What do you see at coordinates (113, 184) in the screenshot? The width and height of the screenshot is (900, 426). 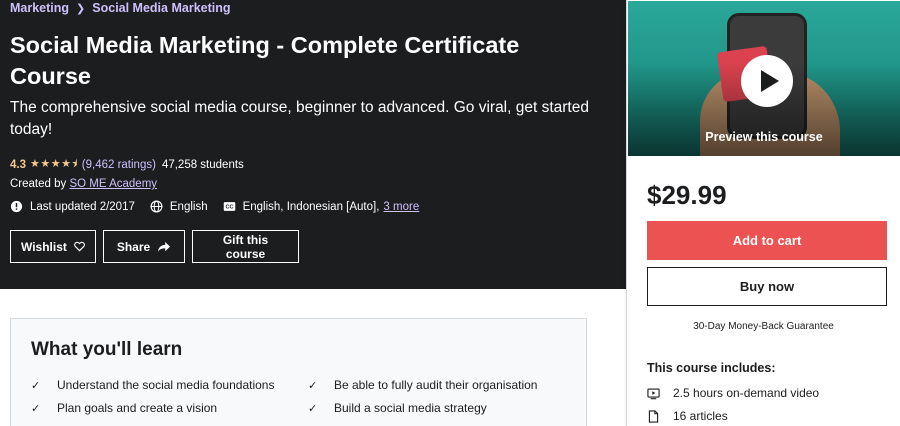 I see `author-link: SO ME Academy` at bounding box center [113, 184].